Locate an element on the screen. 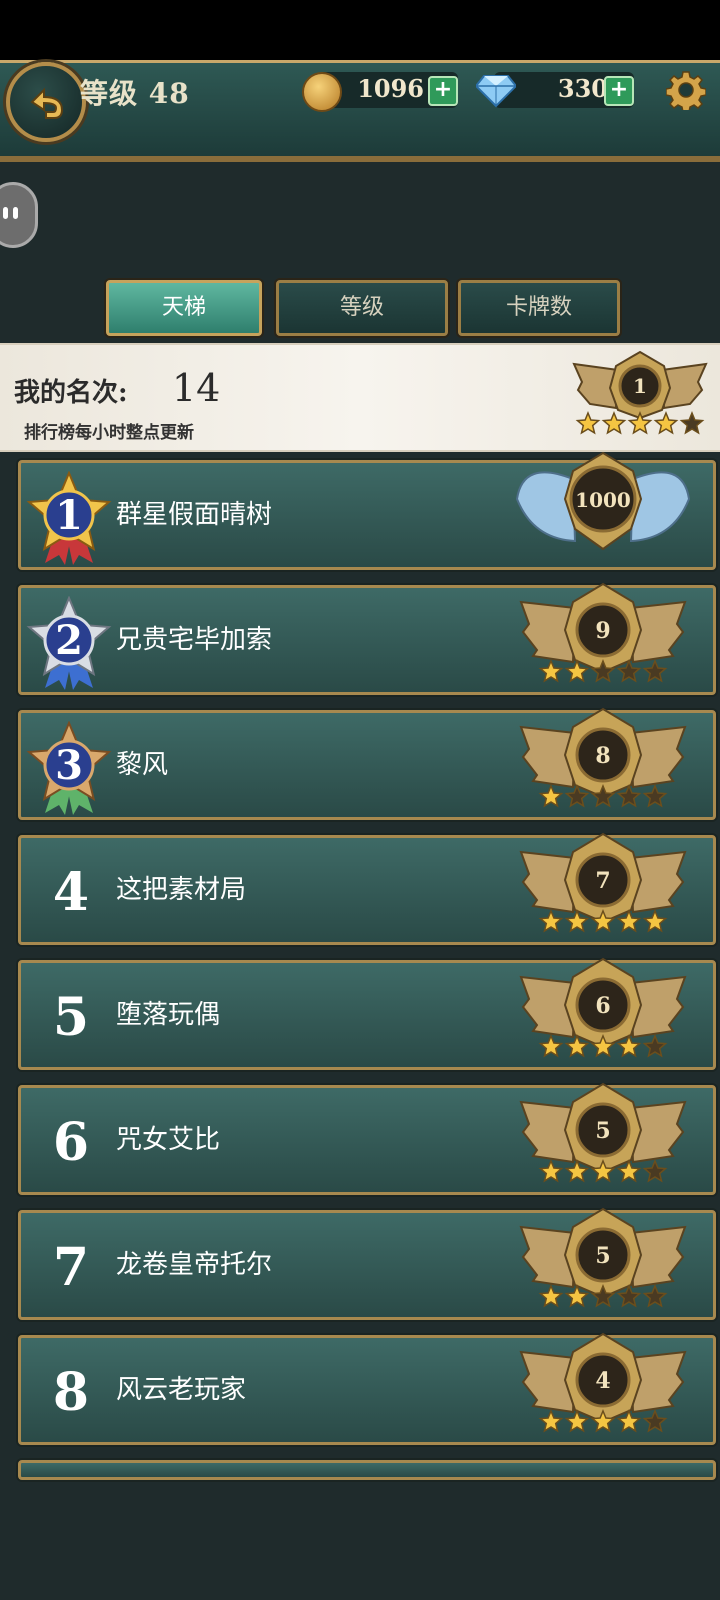 The width and height of the screenshot is (720, 1600). ranking-row-partial is located at coordinates (367, 1470).